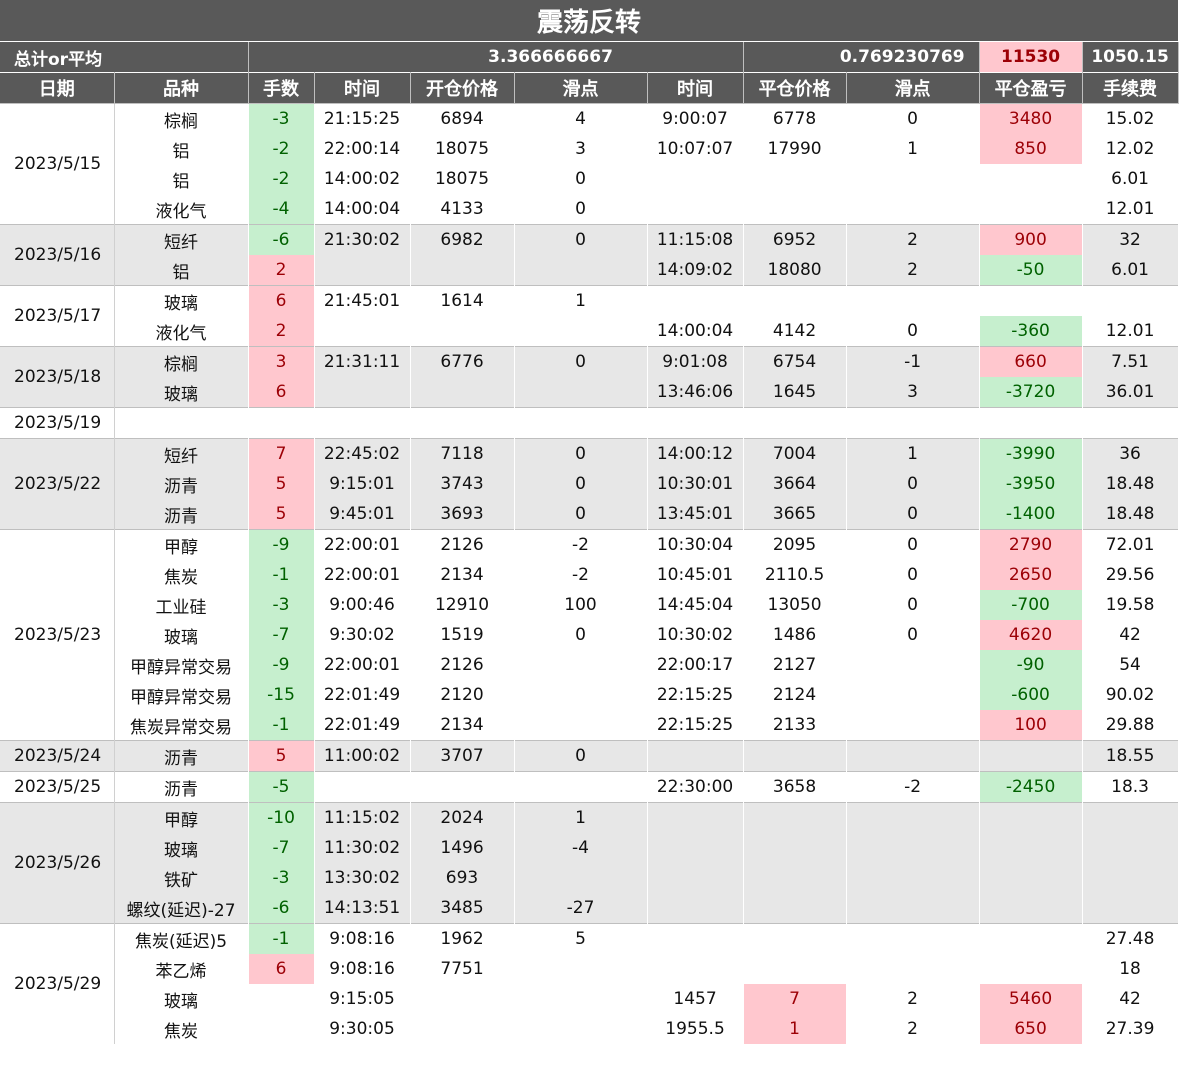 This screenshot has width=1183, height=1071. I want to click on open-time-cell: 22:01:49, so click(362, 725).